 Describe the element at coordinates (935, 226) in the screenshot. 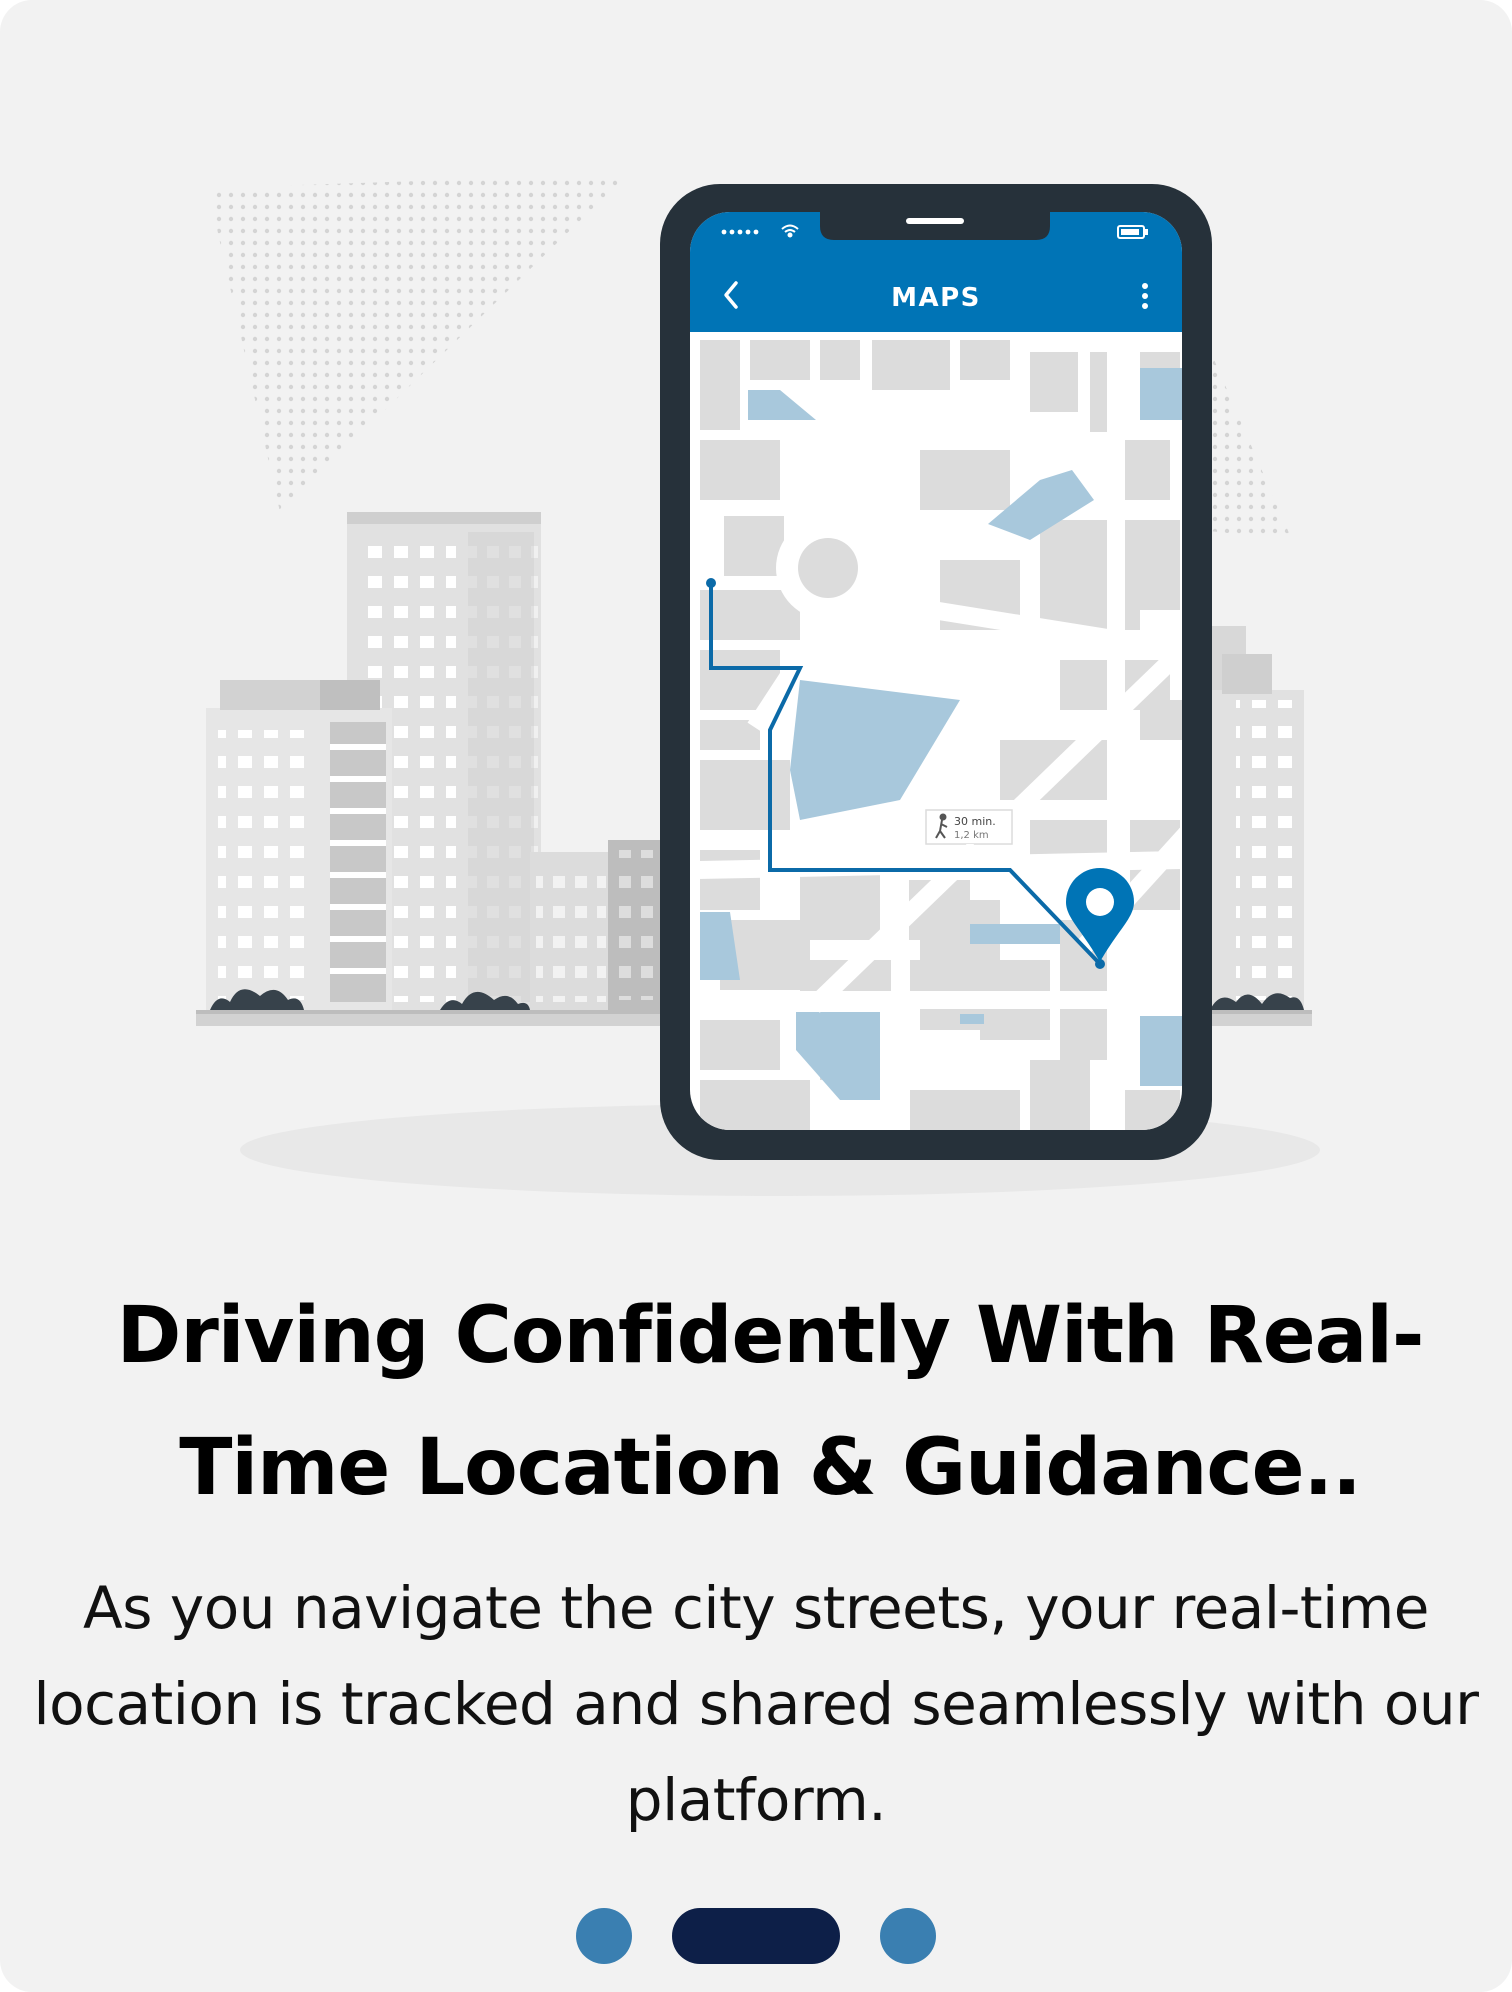

I see `phone-notch` at that location.